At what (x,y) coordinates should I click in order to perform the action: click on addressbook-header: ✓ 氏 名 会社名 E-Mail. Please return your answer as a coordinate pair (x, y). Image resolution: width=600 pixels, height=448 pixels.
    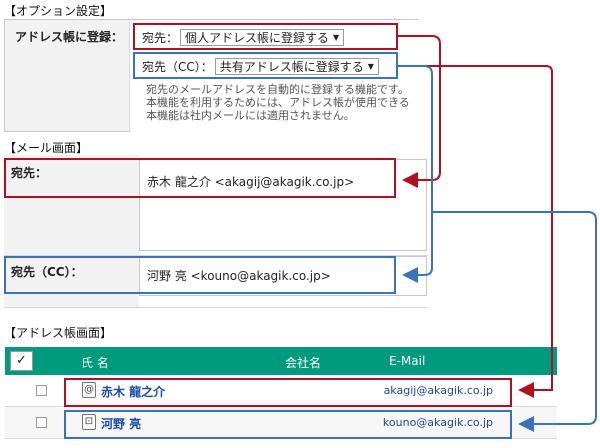
    Looking at the image, I should click on (281, 361).